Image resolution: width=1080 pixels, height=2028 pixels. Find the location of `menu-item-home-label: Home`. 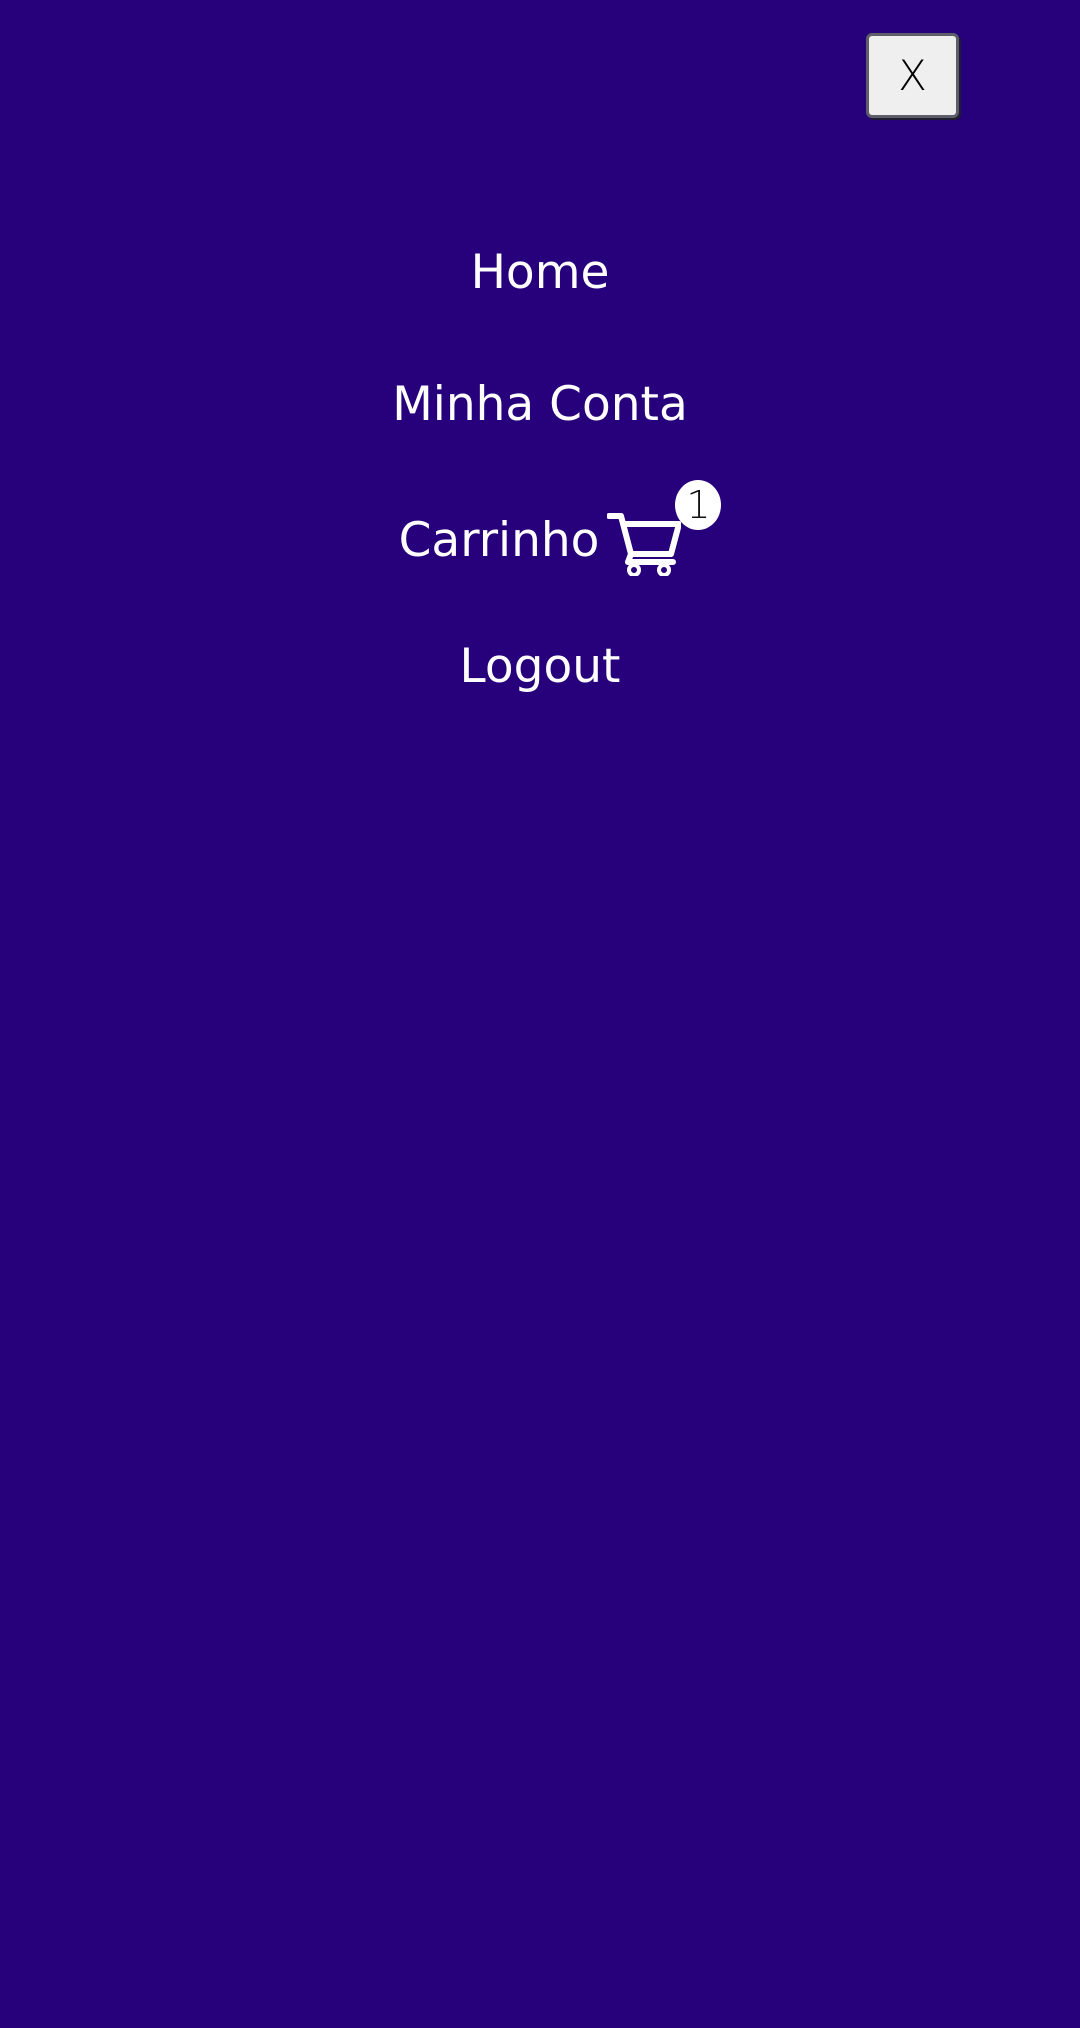

menu-item-home-label: Home is located at coordinates (540, 272).